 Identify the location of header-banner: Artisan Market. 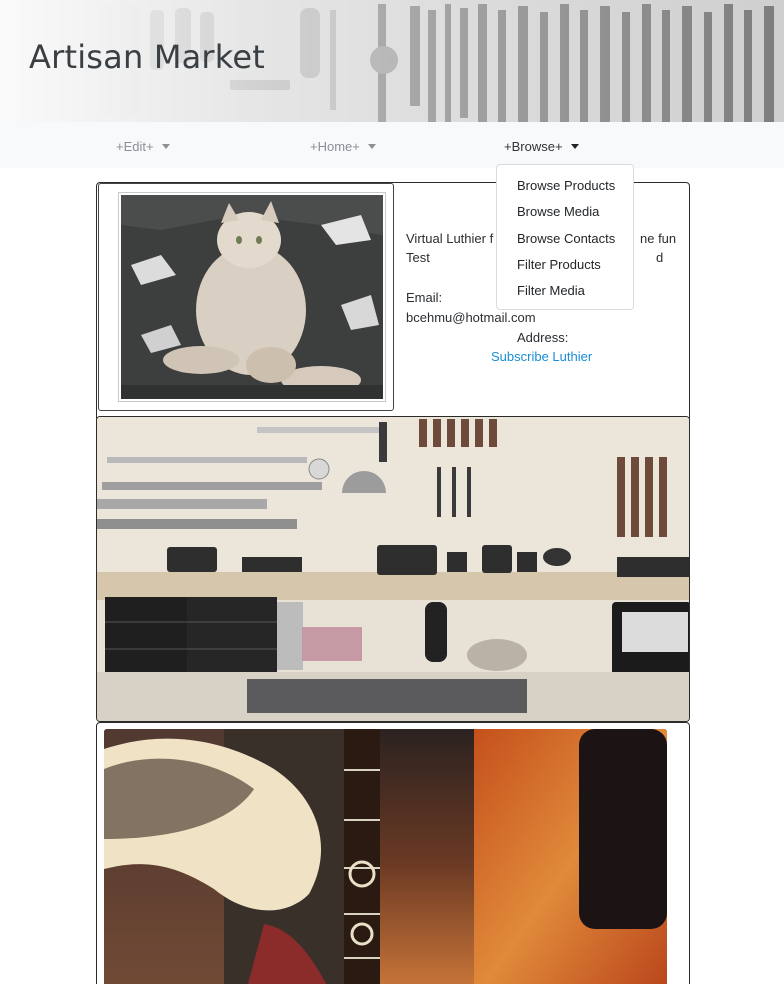
(392, 61).